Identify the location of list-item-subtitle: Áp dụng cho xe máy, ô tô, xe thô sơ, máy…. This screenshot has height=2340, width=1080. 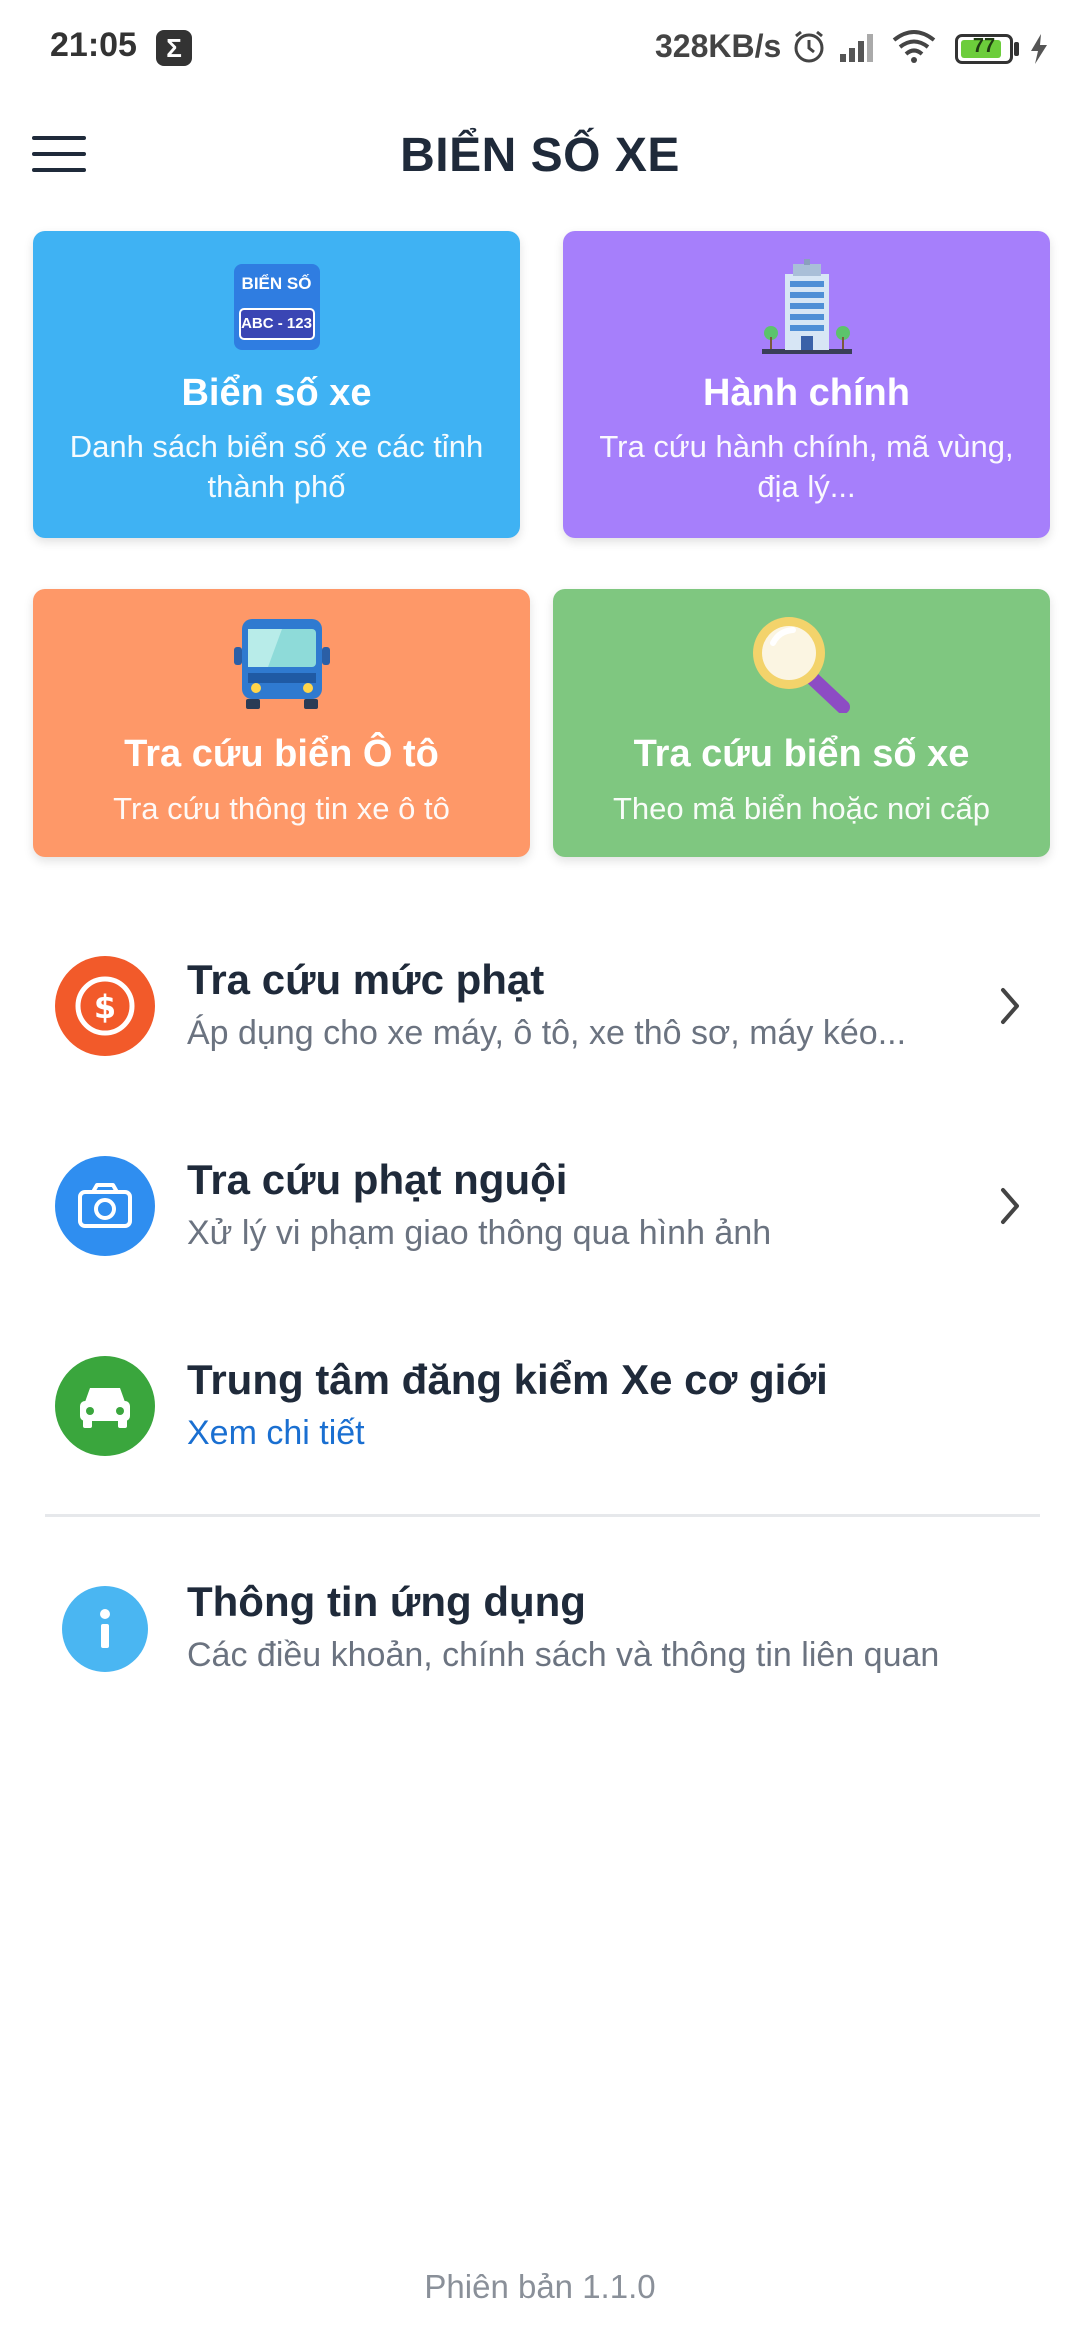
(547, 1033).